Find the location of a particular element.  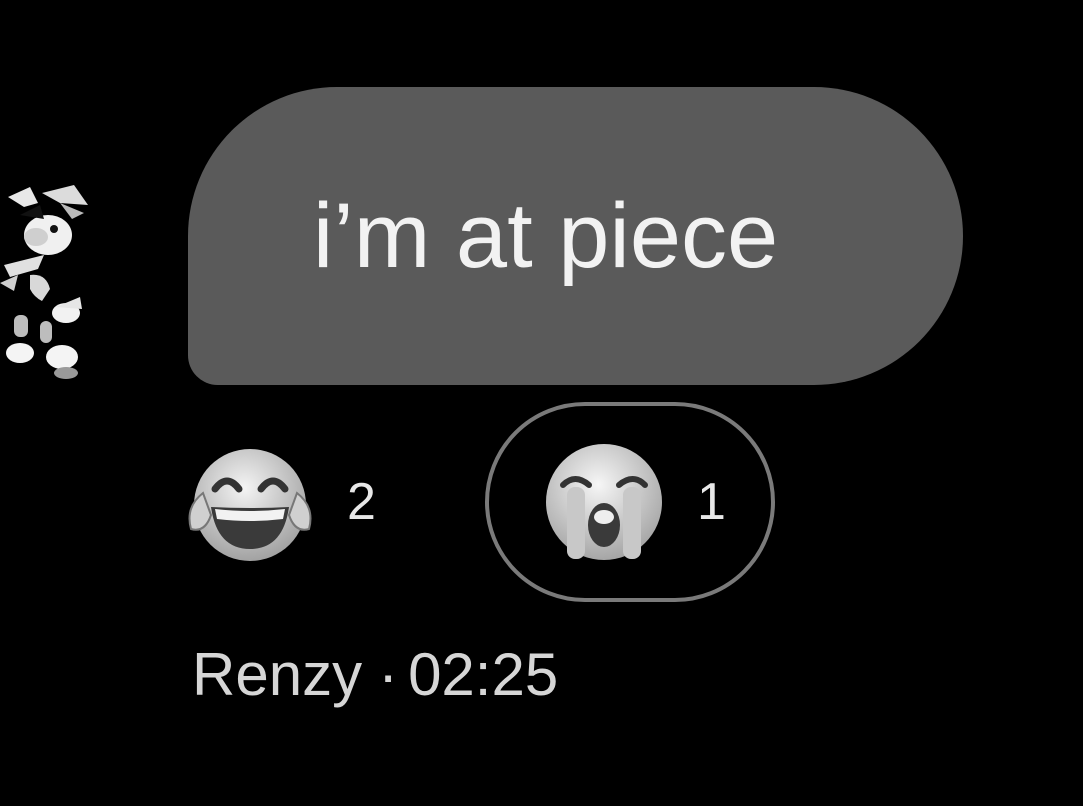

reactions-bar: 2 1 is located at coordinates (495, 502).